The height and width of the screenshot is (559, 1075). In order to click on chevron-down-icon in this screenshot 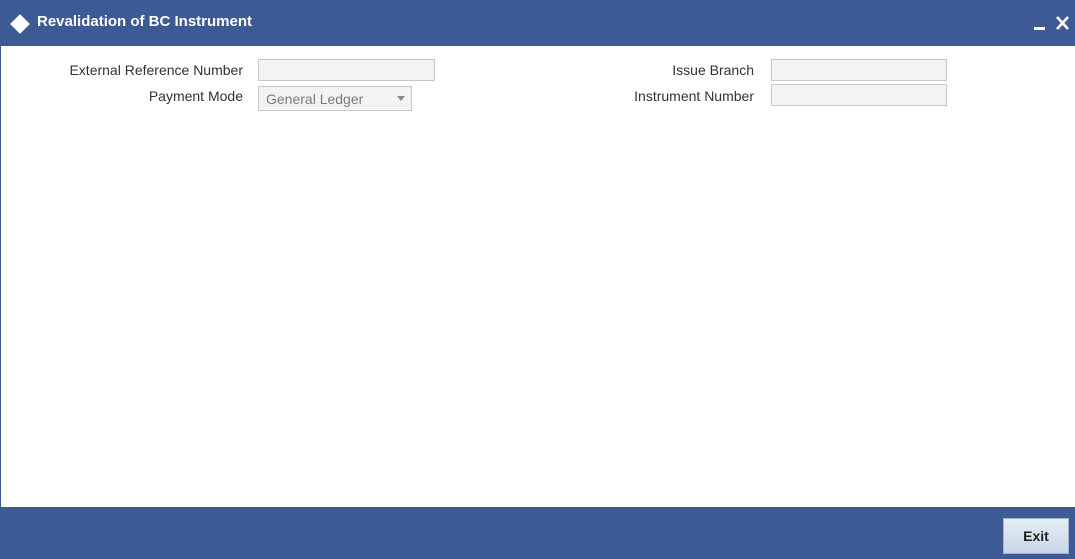, I will do `click(401, 98)`.